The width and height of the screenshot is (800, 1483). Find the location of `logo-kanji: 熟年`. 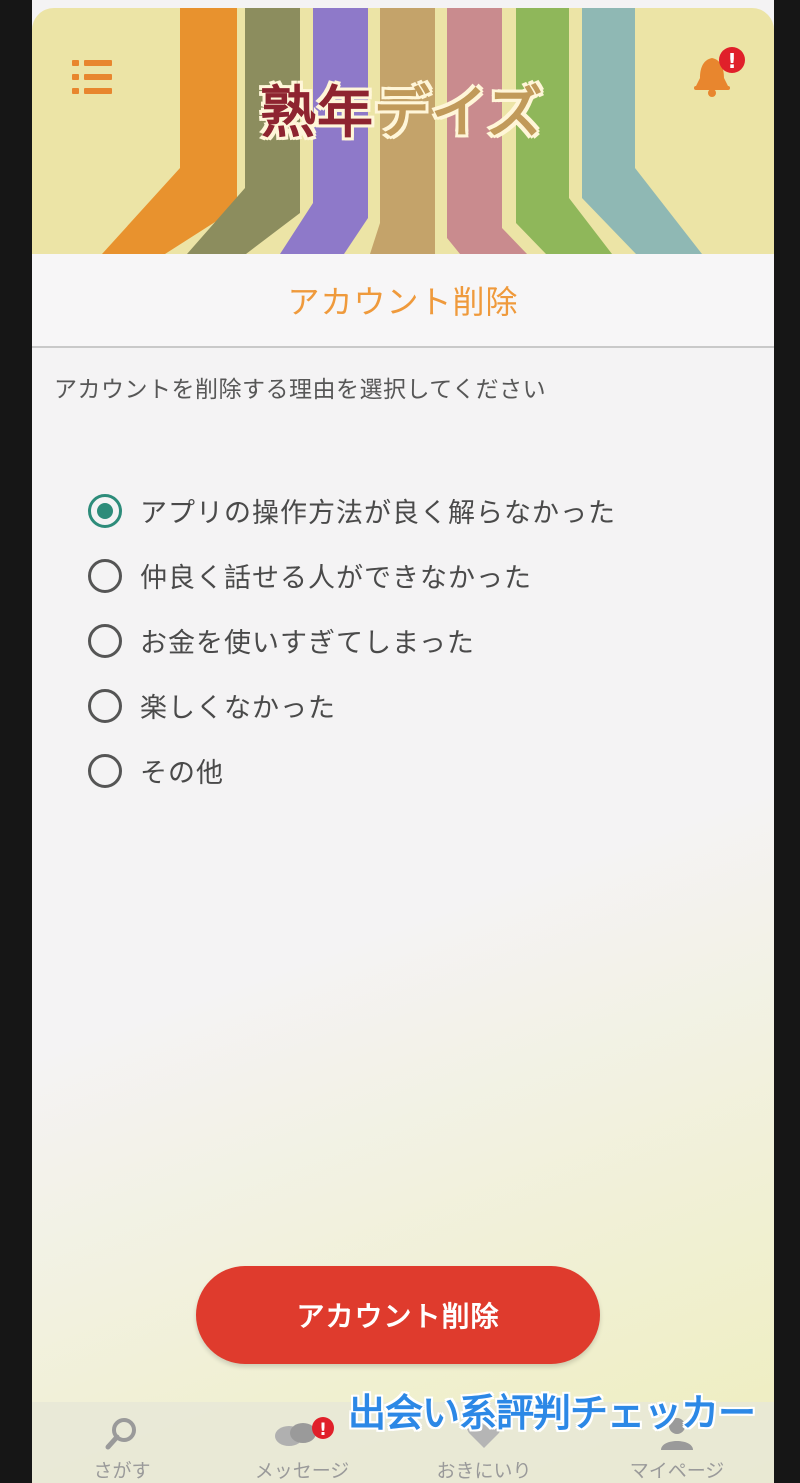

logo-kanji: 熟年 is located at coordinates (317, 113).